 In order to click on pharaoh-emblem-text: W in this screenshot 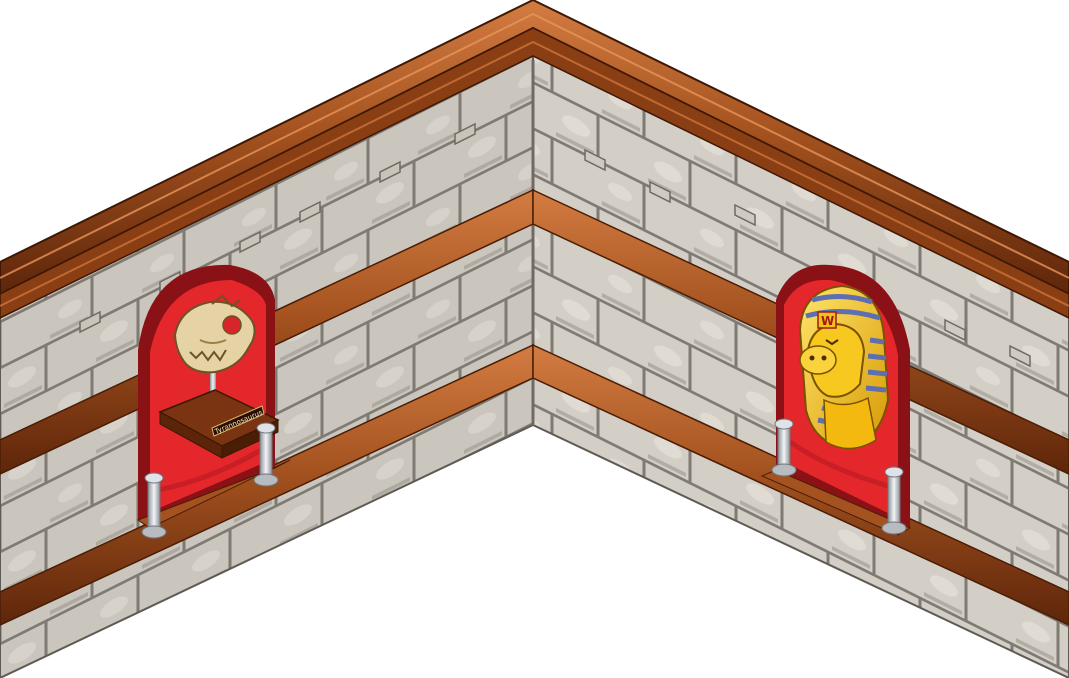, I will do `click(827, 321)`.